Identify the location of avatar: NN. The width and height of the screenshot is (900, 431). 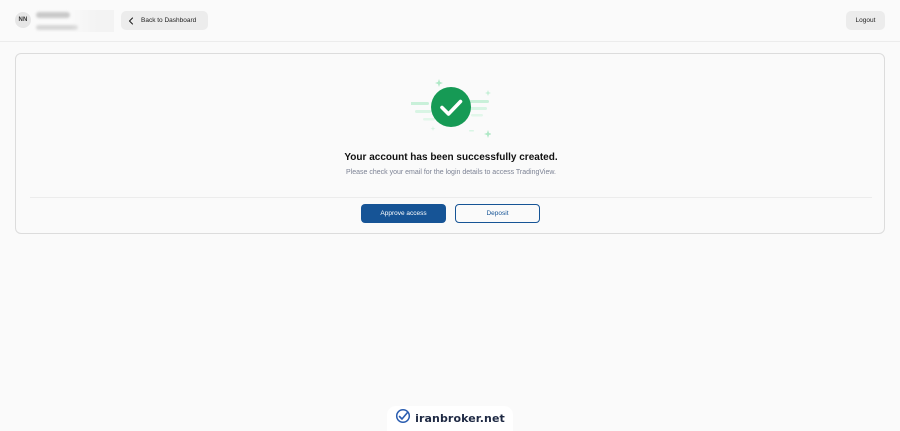
(23, 20).